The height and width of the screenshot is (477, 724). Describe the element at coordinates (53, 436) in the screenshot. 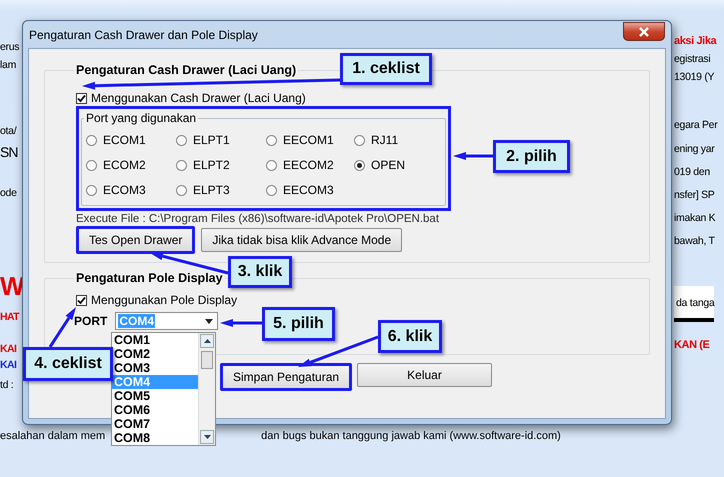

I see `background-text: esalahan dalam mem` at that location.